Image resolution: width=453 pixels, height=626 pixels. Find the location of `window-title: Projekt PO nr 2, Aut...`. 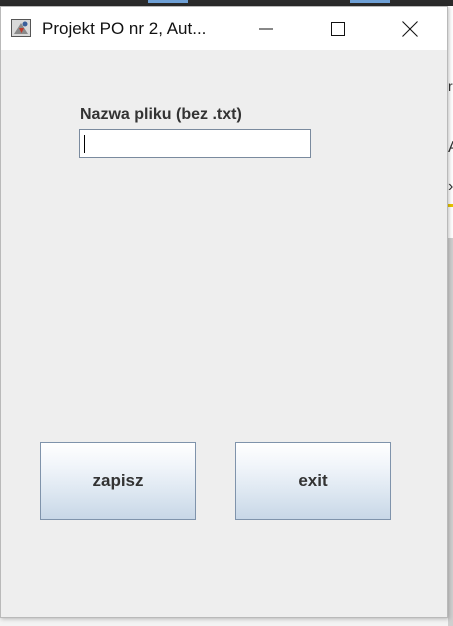

window-title: Projekt PO nr 2, Aut... is located at coordinates (124, 28).